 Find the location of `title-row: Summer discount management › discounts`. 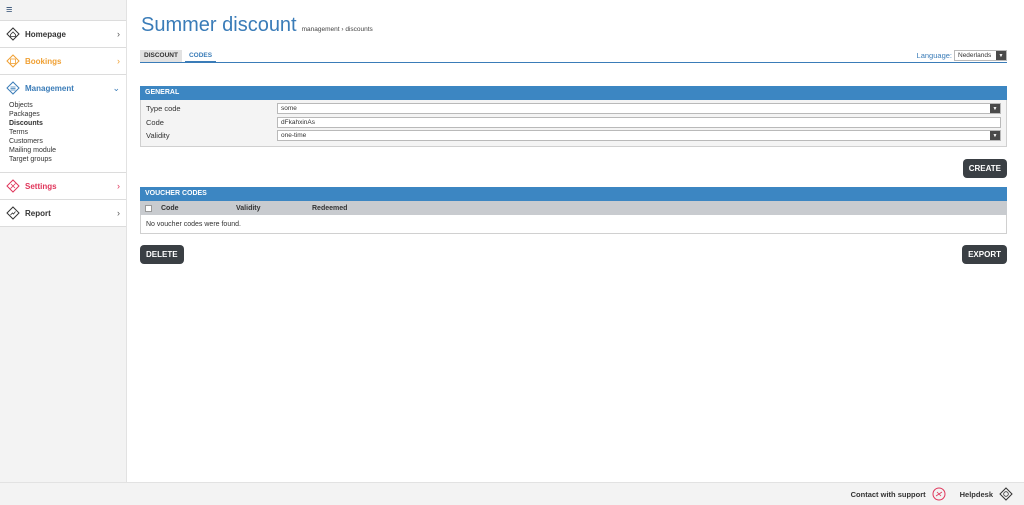

title-row: Summer discount management › discounts is located at coordinates (257, 25).